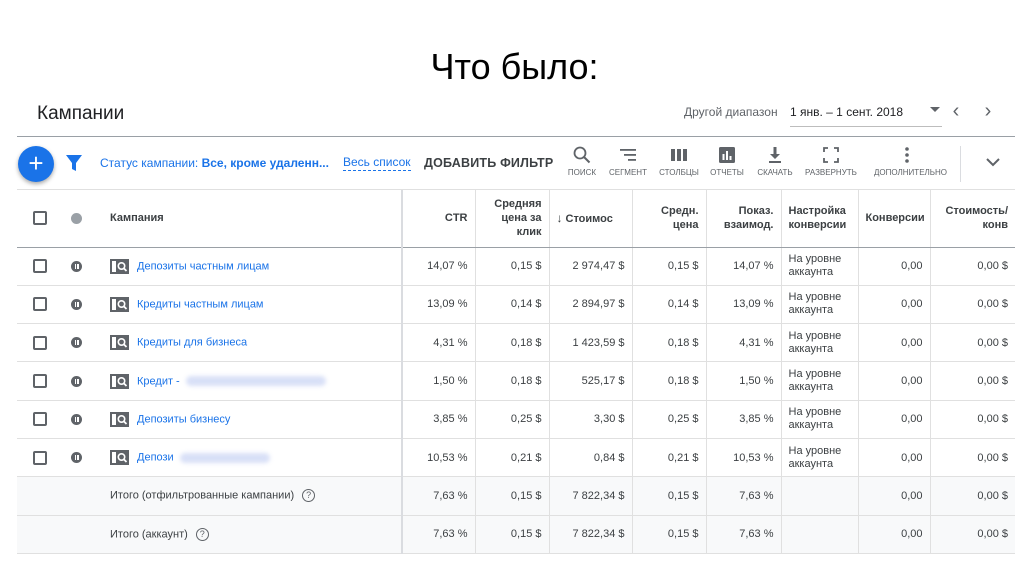  What do you see at coordinates (488, 163) in the screenshot?
I see `add-filter-button: ДОБАВИТЬ ФИЛЬТР` at bounding box center [488, 163].